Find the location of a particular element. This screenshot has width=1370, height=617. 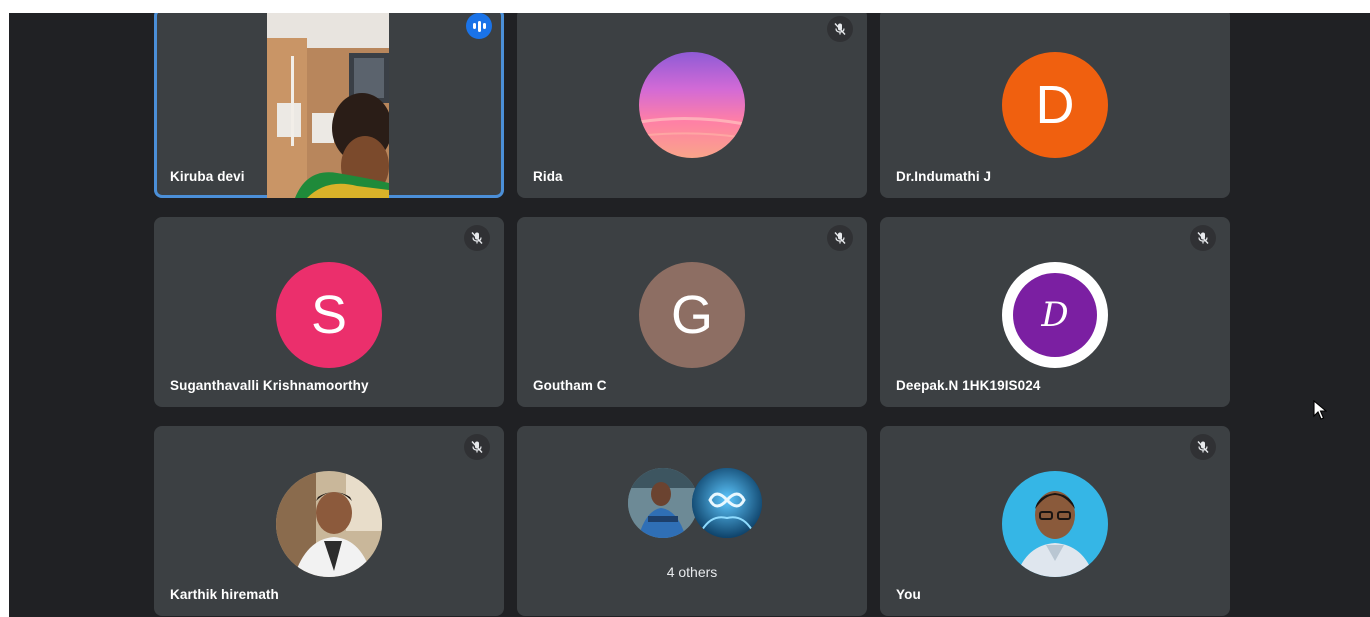

avatar-letter: D is located at coordinates (1055, 315).